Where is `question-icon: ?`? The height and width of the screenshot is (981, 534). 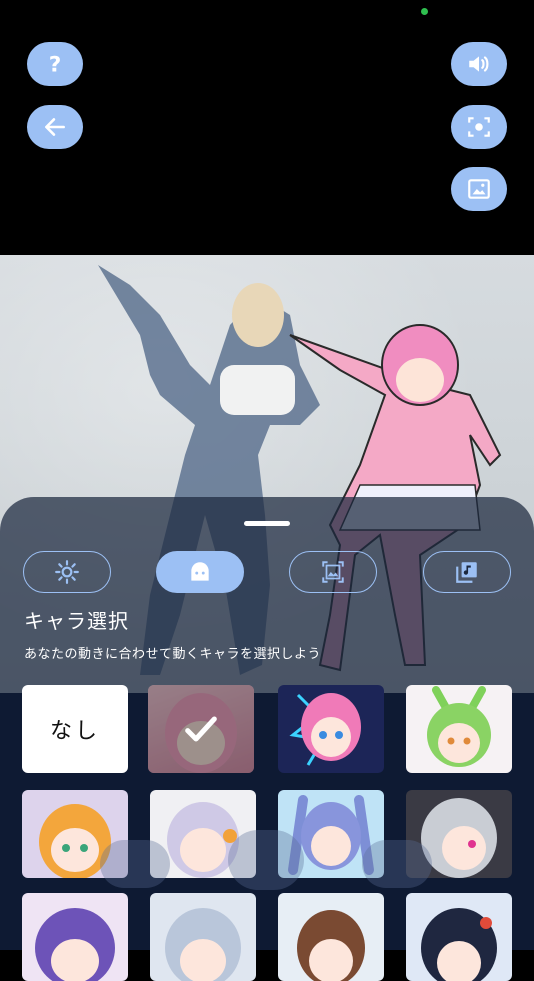 question-icon: ? is located at coordinates (55, 65).